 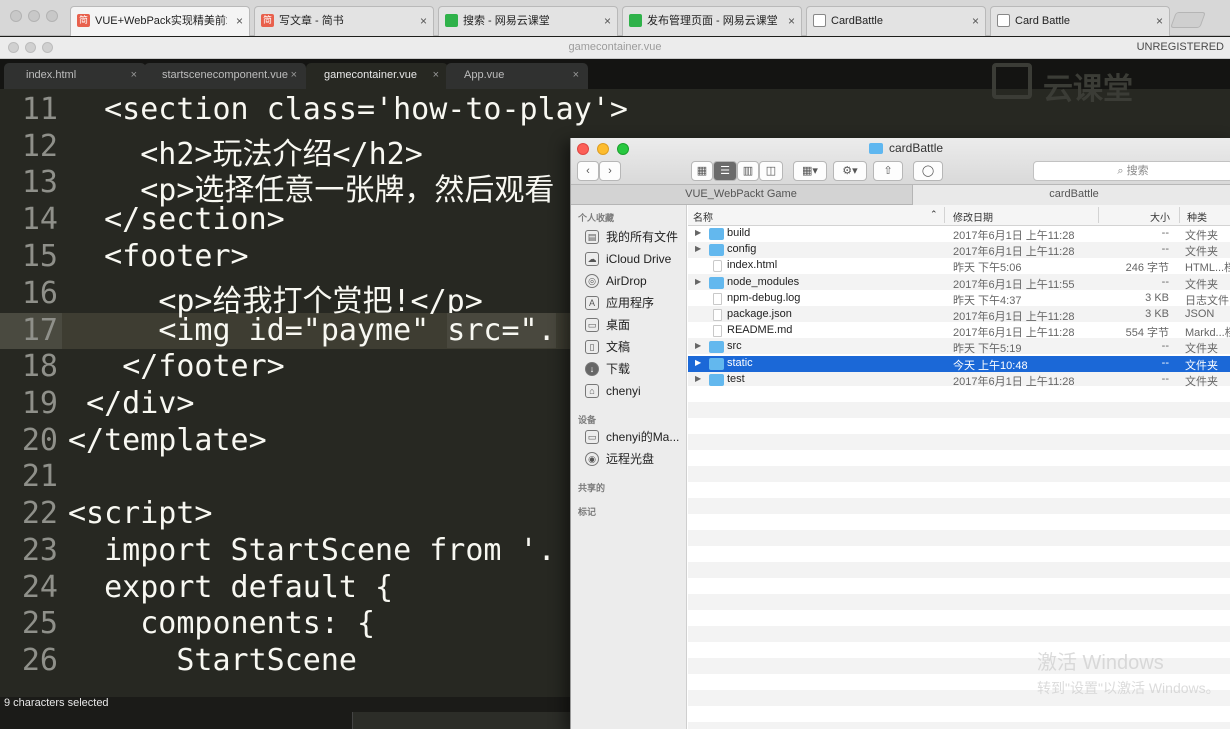 What do you see at coordinates (39, 440) in the screenshot?
I see `line-number: 20` at bounding box center [39, 440].